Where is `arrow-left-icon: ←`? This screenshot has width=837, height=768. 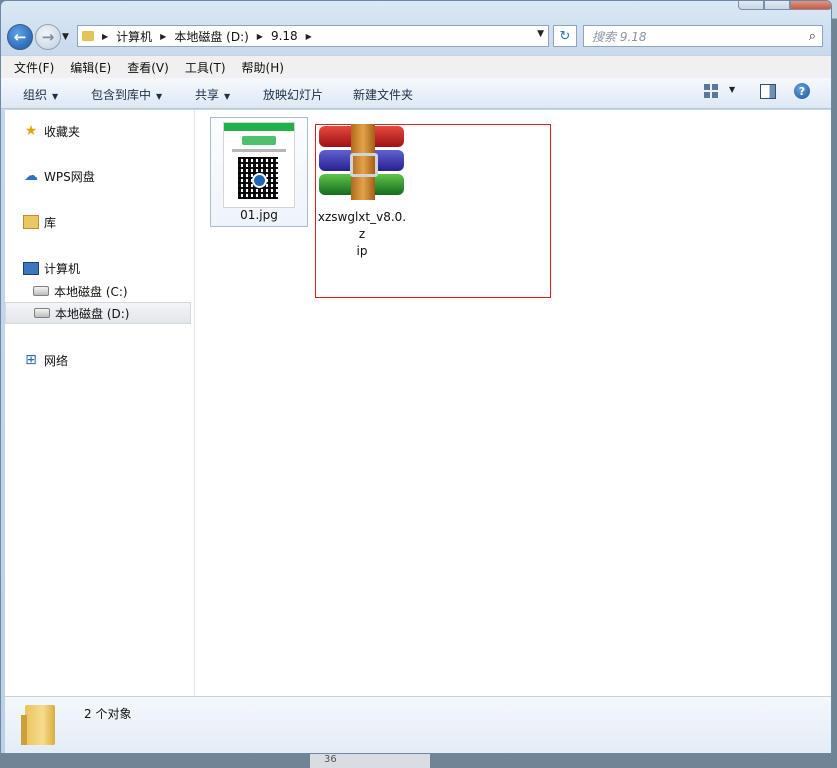 arrow-left-icon: ← is located at coordinates (20, 37).